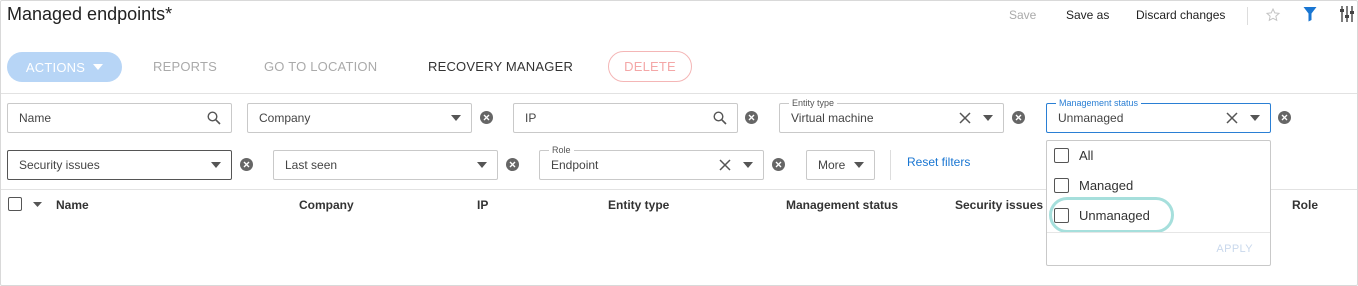 This screenshot has height=286, width=1358. I want to click on column-header-role: Role, so click(1305, 205).